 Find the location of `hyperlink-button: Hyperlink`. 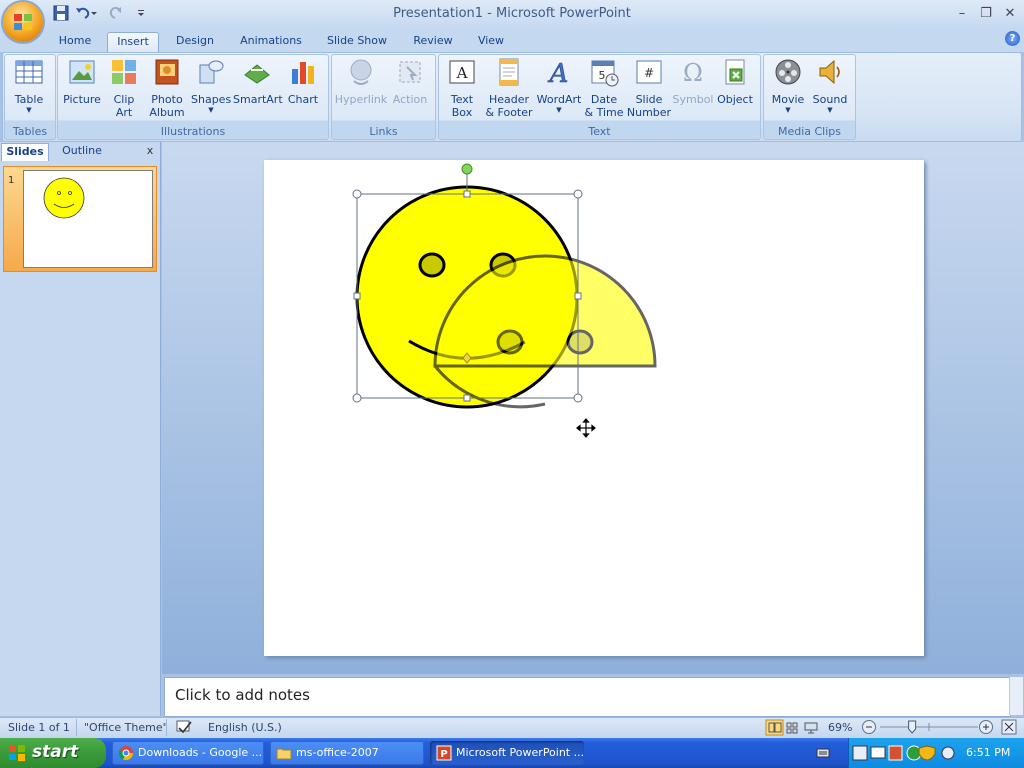

hyperlink-button: Hyperlink is located at coordinates (361, 81).